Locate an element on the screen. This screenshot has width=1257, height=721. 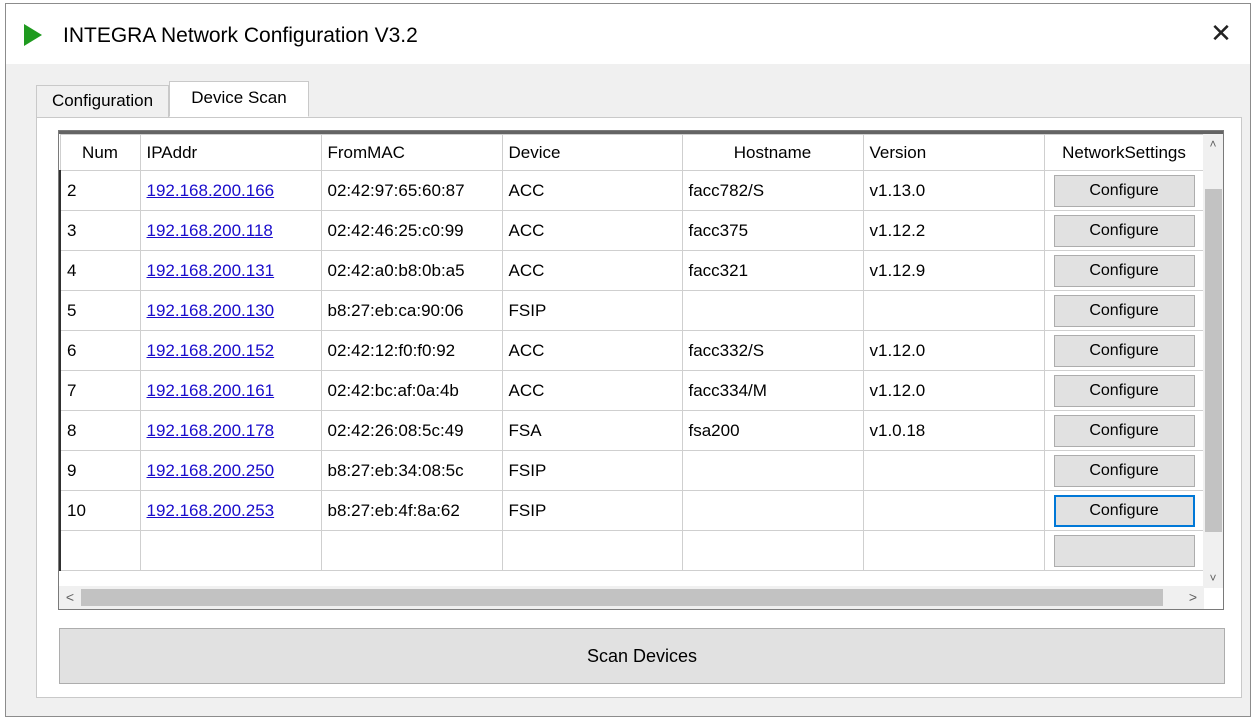
ip-address-link: 192.168.200.166 is located at coordinates (211, 190).